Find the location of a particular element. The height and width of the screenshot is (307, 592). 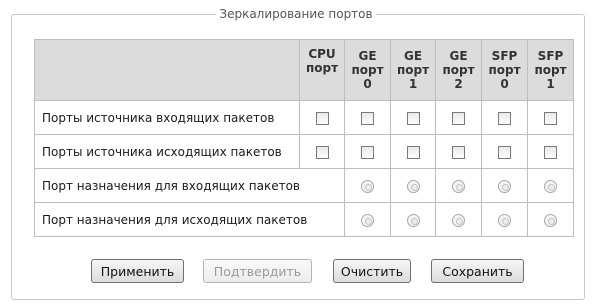

checkbox-egress-source-cpu is located at coordinates (322, 152).